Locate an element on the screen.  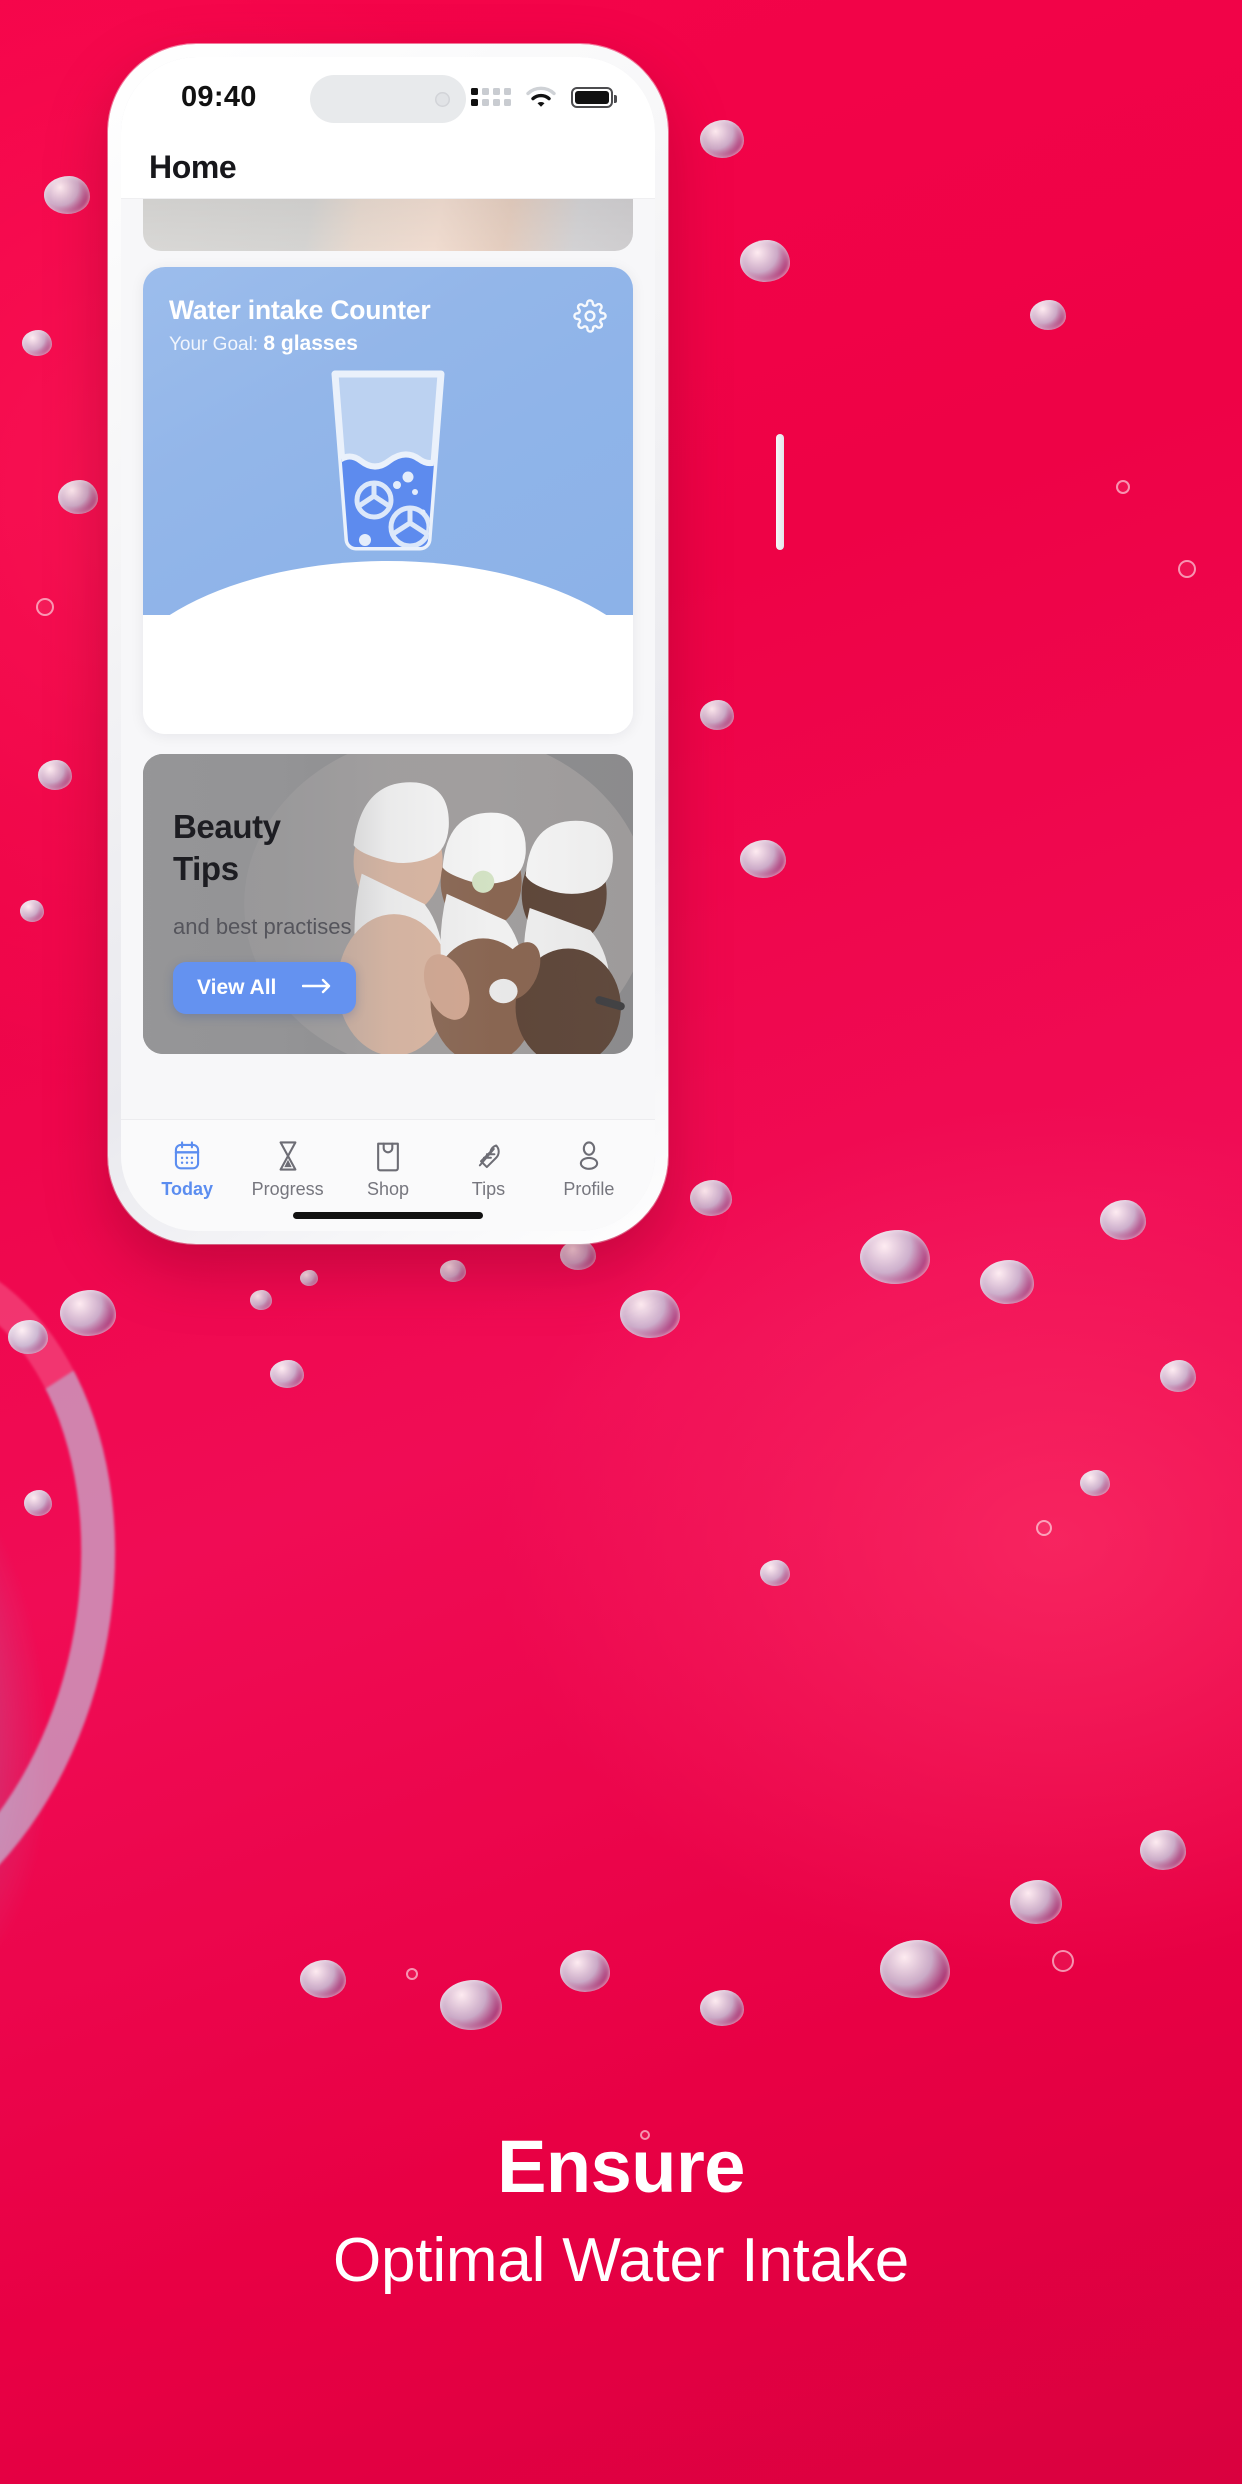
tab-shop: Shop is located at coordinates (388, 1169).